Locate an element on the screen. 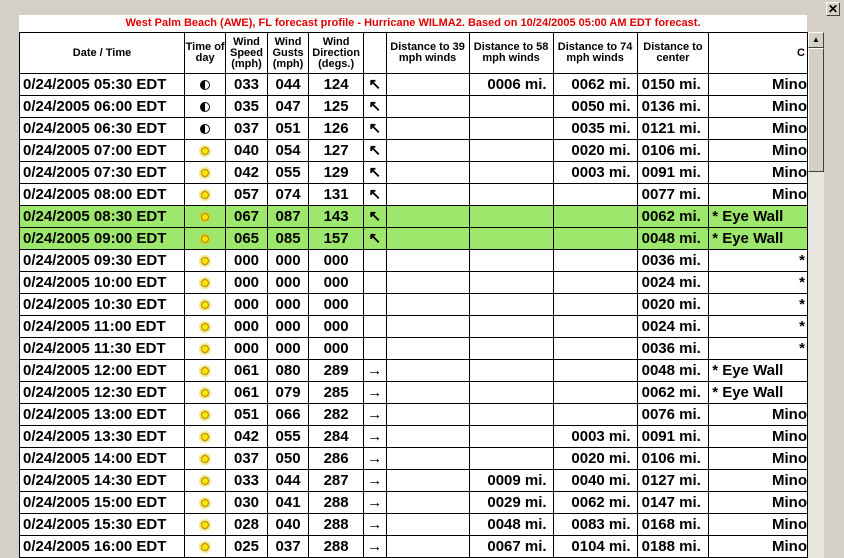  datetime-cell: 0/24/2005 07:30 EDT is located at coordinates (102, 172).